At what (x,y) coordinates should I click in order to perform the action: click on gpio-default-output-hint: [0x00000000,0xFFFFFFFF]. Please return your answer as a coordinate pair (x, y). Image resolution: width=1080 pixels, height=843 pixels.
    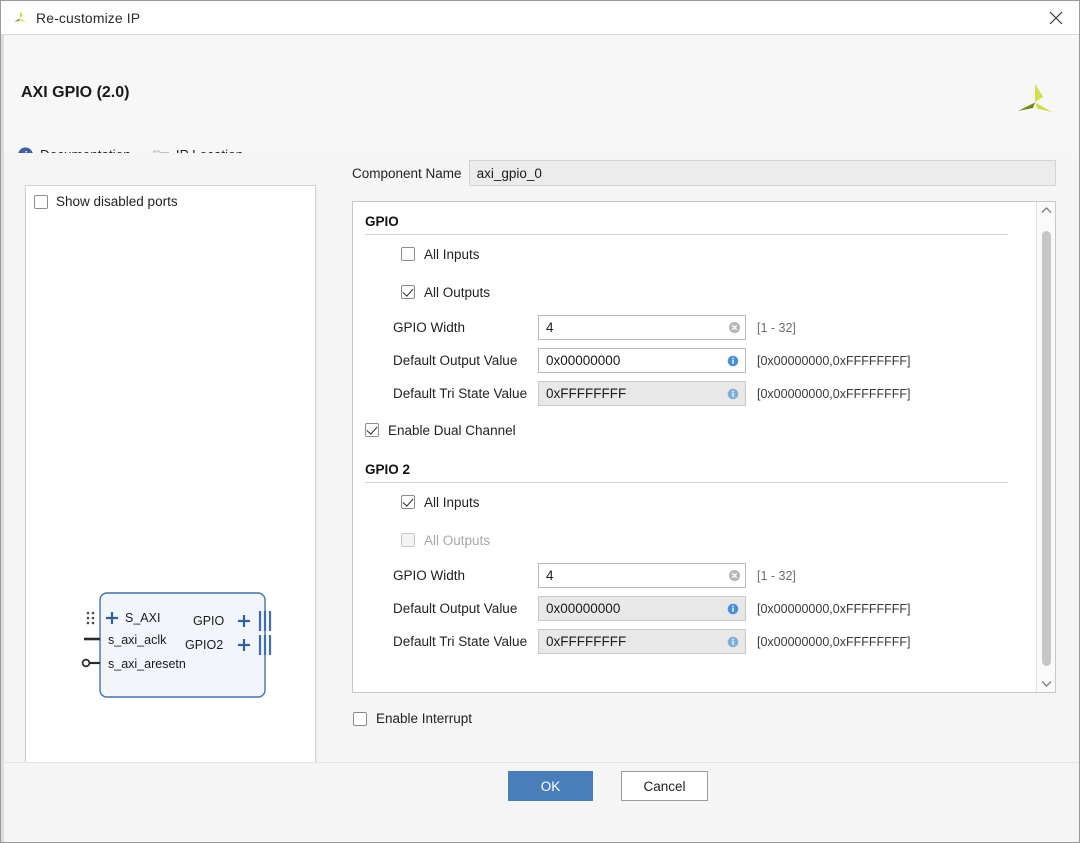
    Looking at the image, I should click on (834, 360).